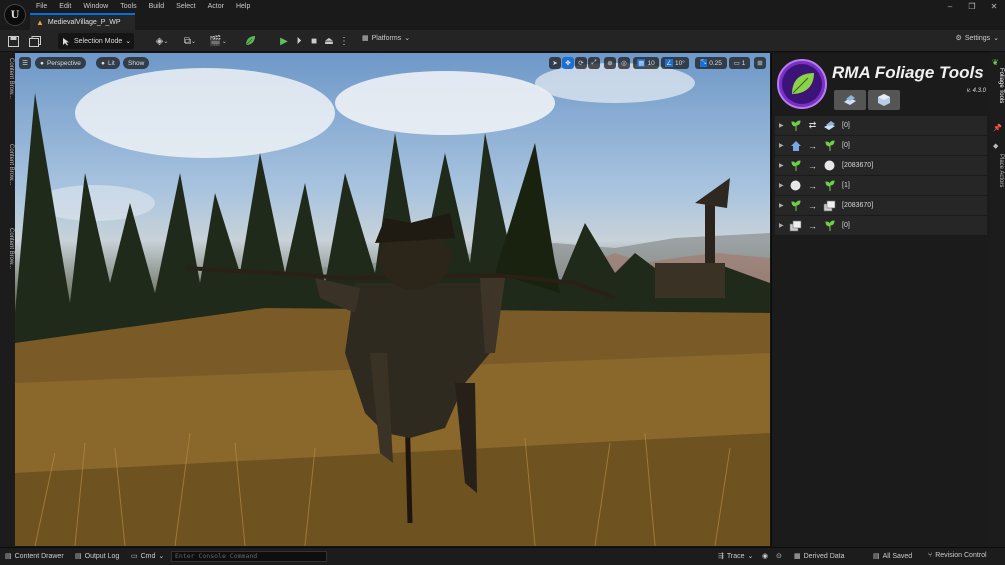 Image resolution: width=1005 pixels, height=565 pixels. I want to click on all-saved-label: All Saved, so click(897, 556).